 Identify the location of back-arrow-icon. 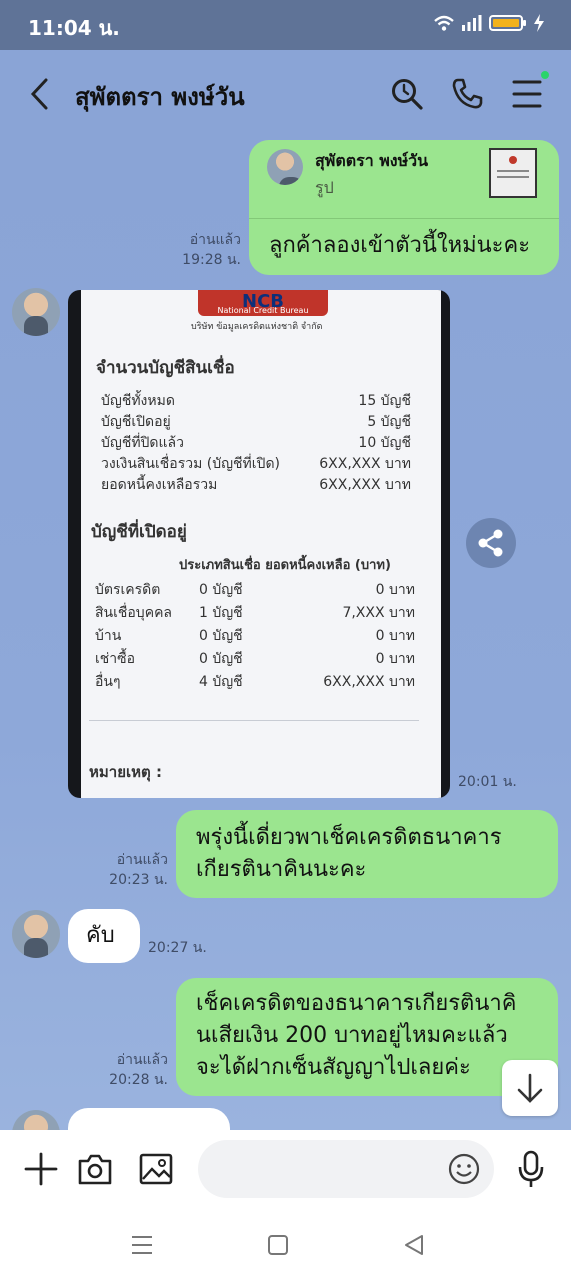
(40, 94).